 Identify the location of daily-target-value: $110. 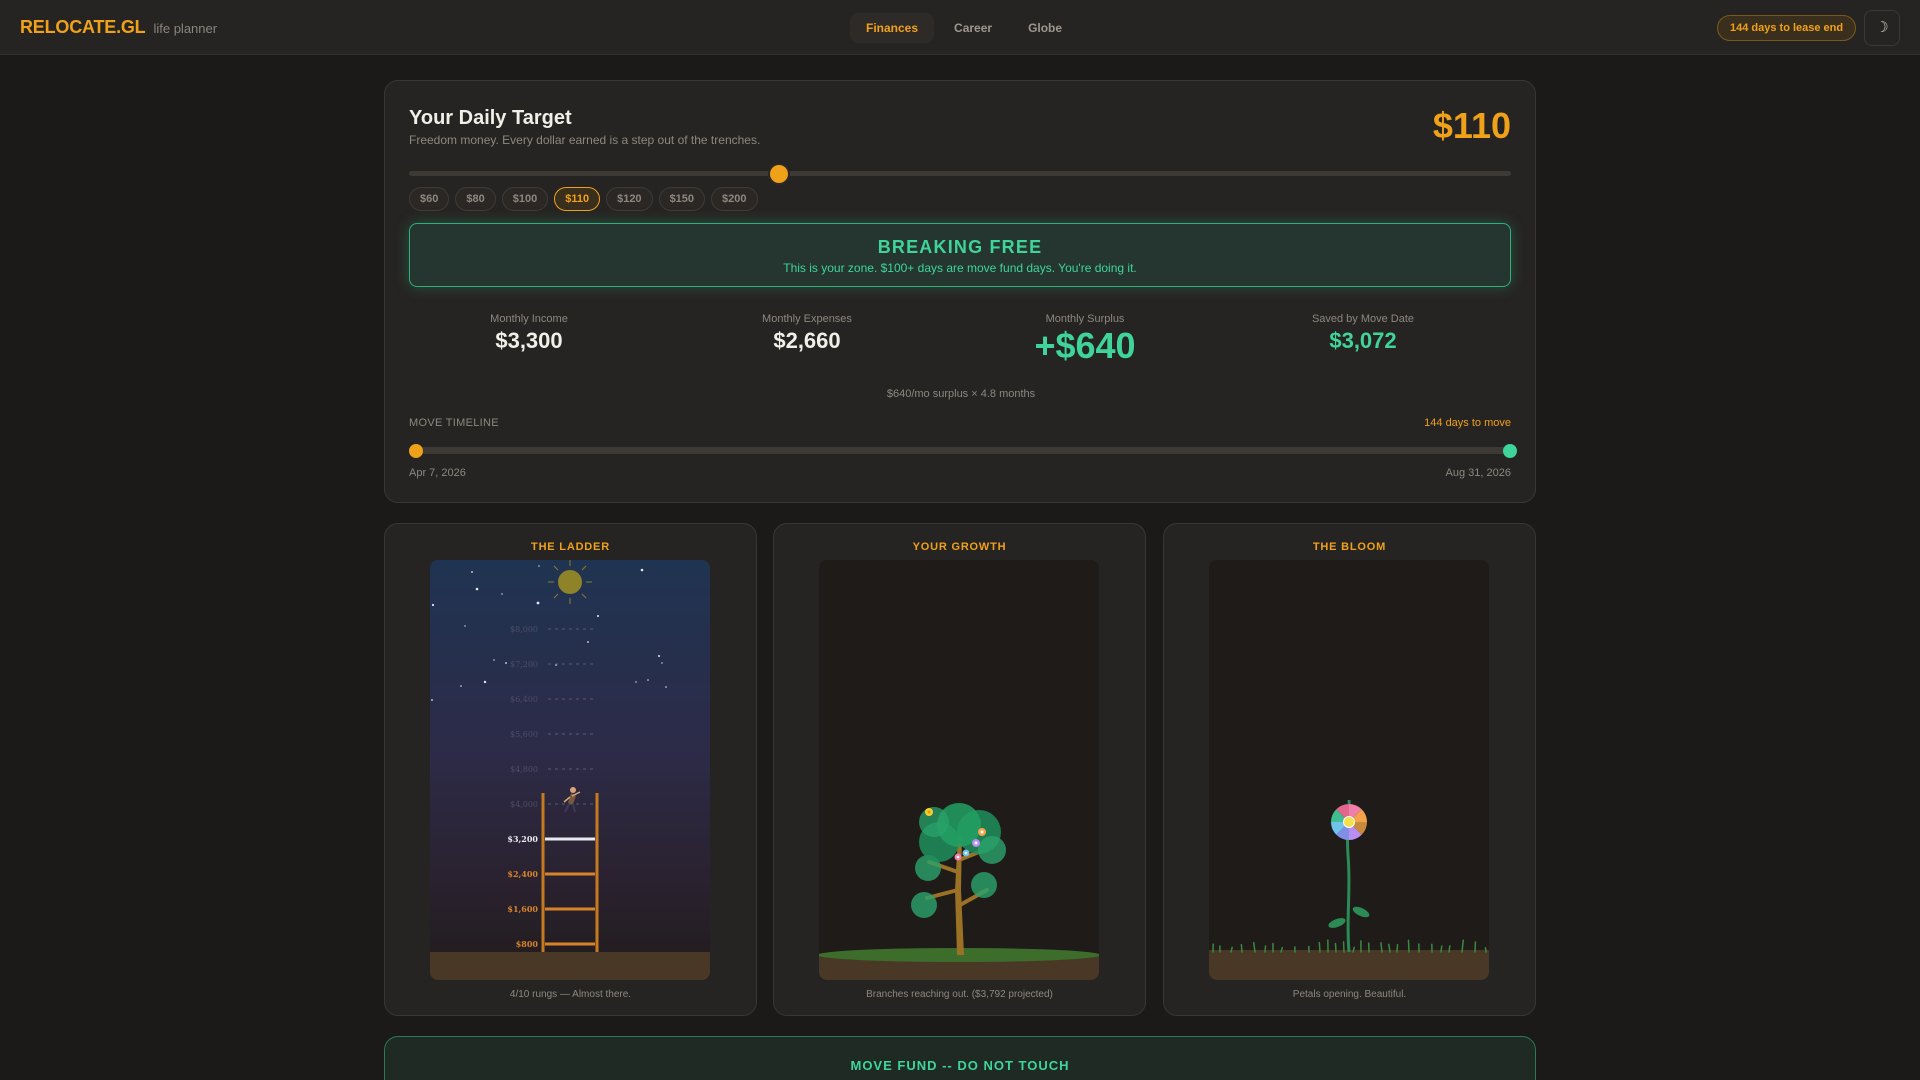
(1471, 125).